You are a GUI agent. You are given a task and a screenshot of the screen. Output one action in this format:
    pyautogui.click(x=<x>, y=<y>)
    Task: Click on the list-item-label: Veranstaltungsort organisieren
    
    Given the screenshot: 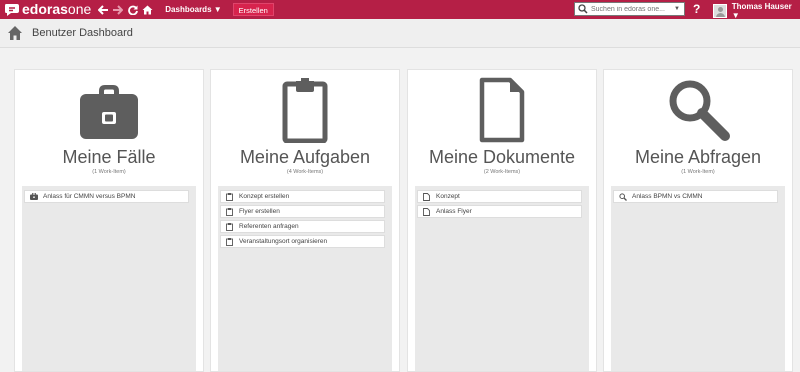 What is the action you would take?
    pyautogui.click(x=283, y=241)
    